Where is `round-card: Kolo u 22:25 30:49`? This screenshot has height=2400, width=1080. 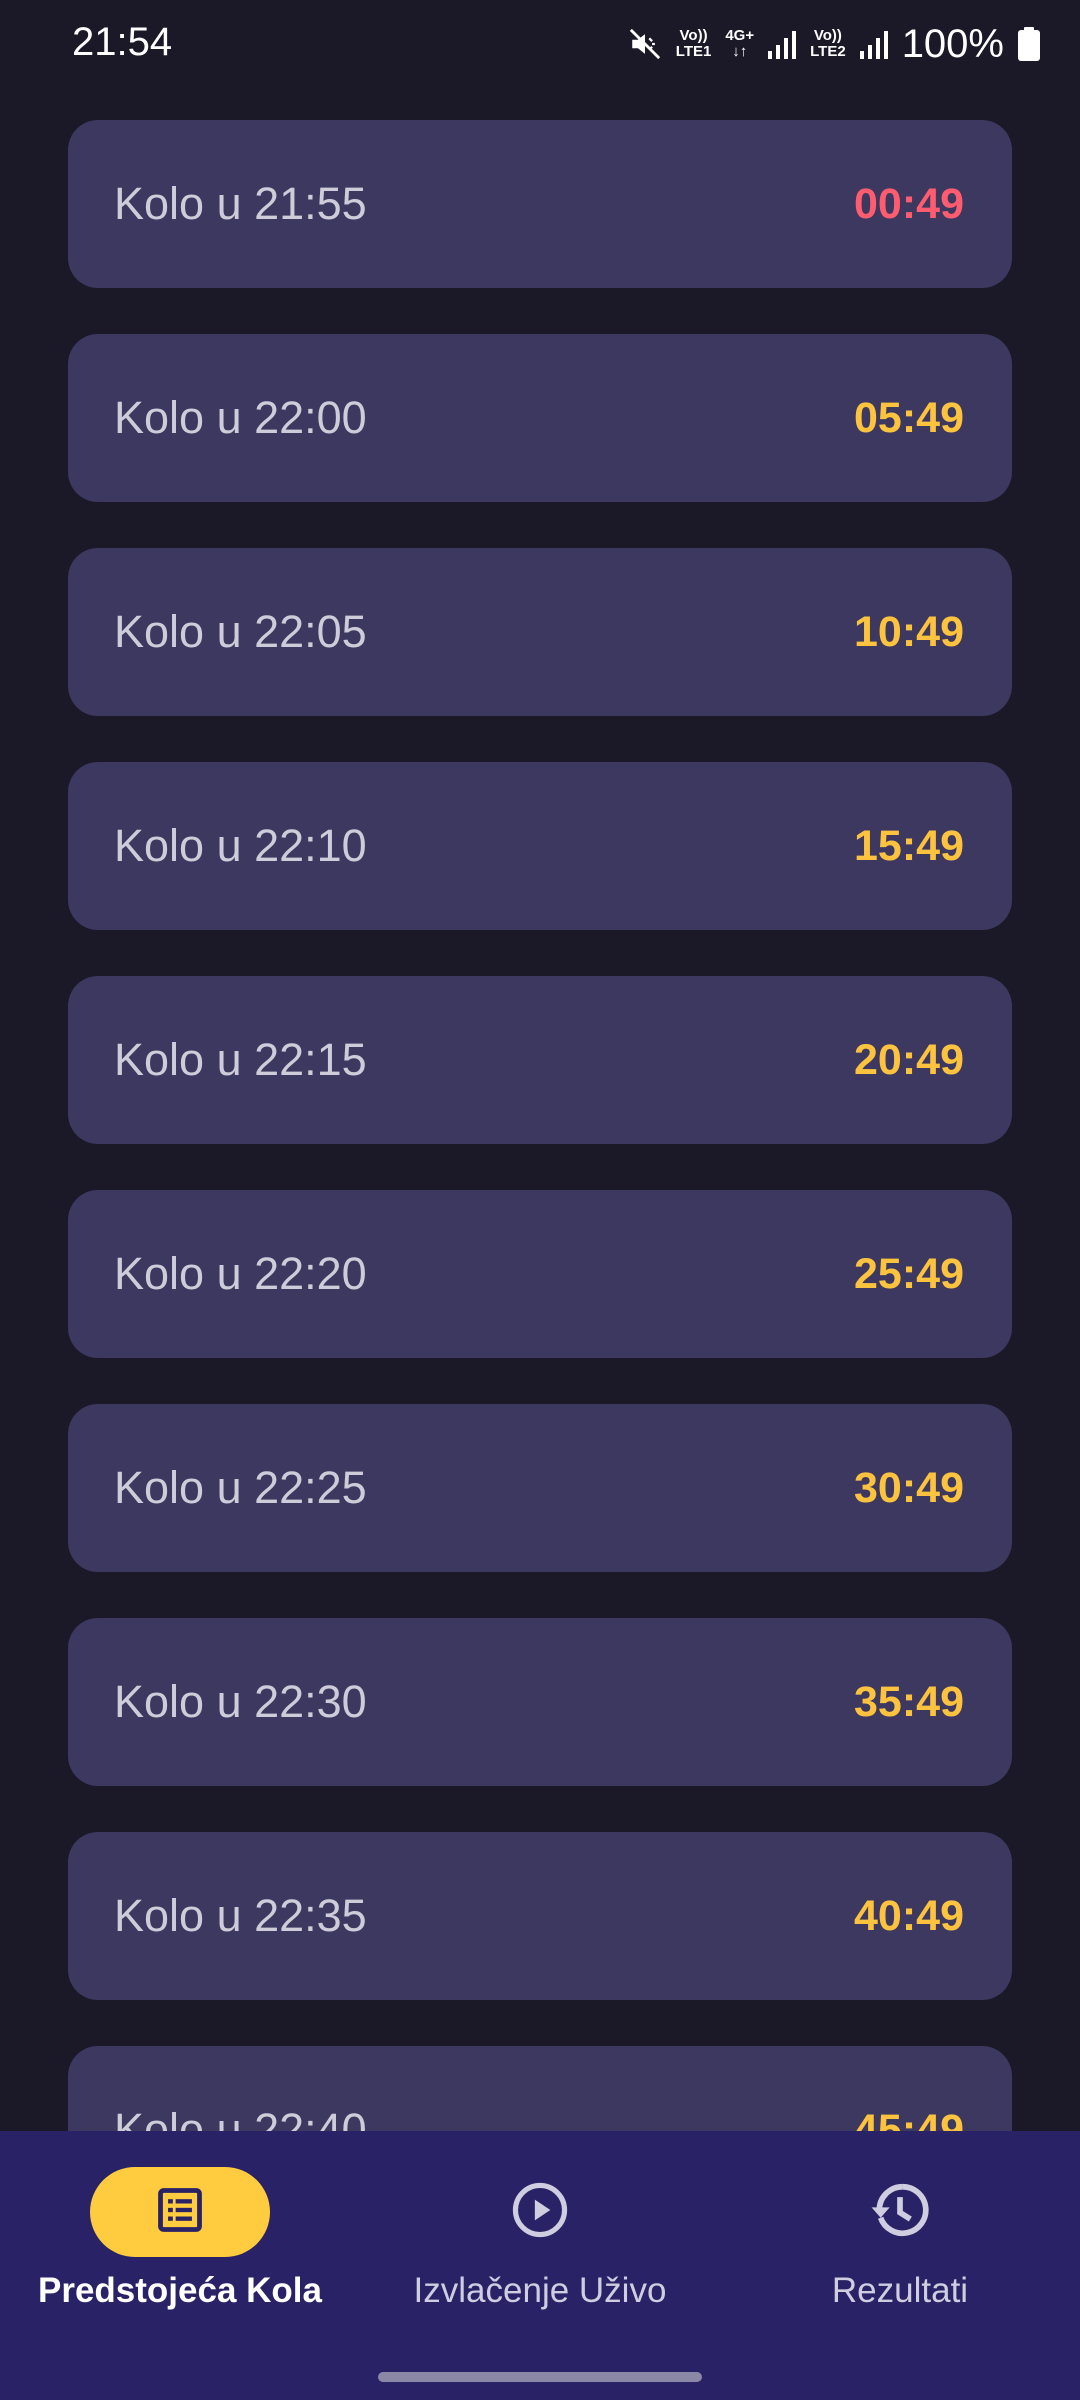
round-card: Kolo u 22:25 30:49 is located at coordinates (540, 1488).